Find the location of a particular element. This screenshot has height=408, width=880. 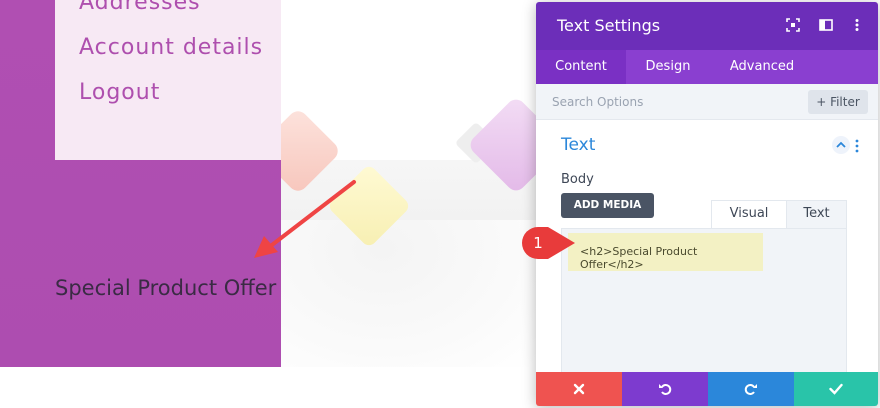

filter-button: + Filter is located at coordinates (838, 102).